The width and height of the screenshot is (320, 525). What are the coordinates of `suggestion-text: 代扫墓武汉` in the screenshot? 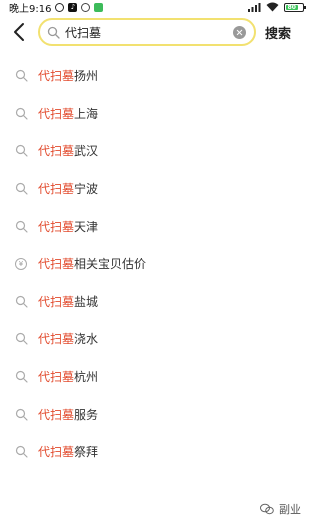 It's located at (68, 150).